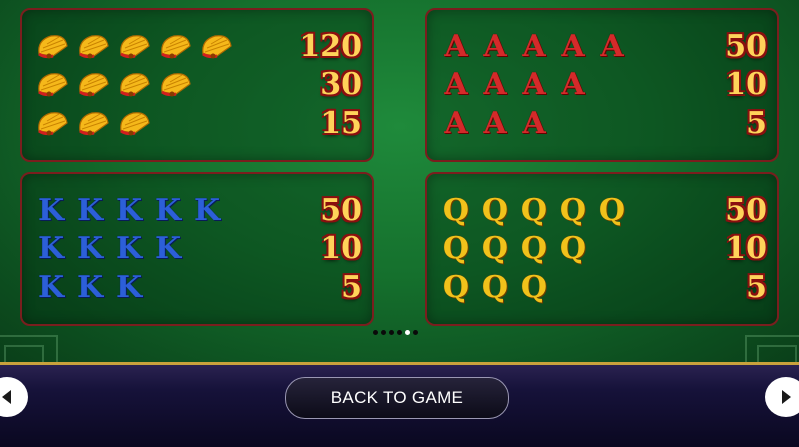 The height and width of the screenshot is (447, 799). Describe the element at coordinates (197, 288) in the screenshot. I see `paytable-row: KKK 5` at that location.